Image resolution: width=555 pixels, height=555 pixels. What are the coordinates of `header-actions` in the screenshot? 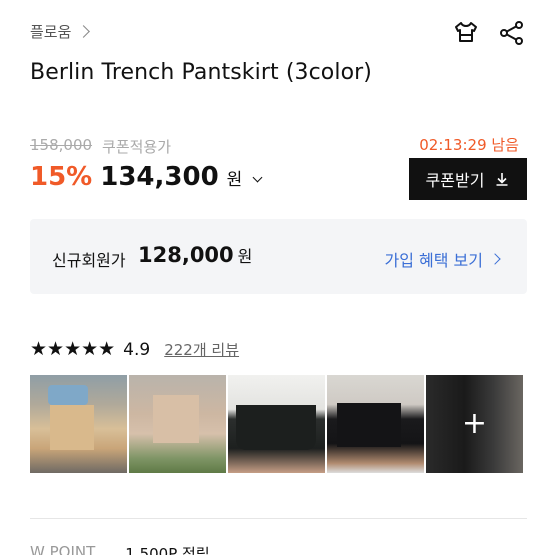 It's located at (489, 33).